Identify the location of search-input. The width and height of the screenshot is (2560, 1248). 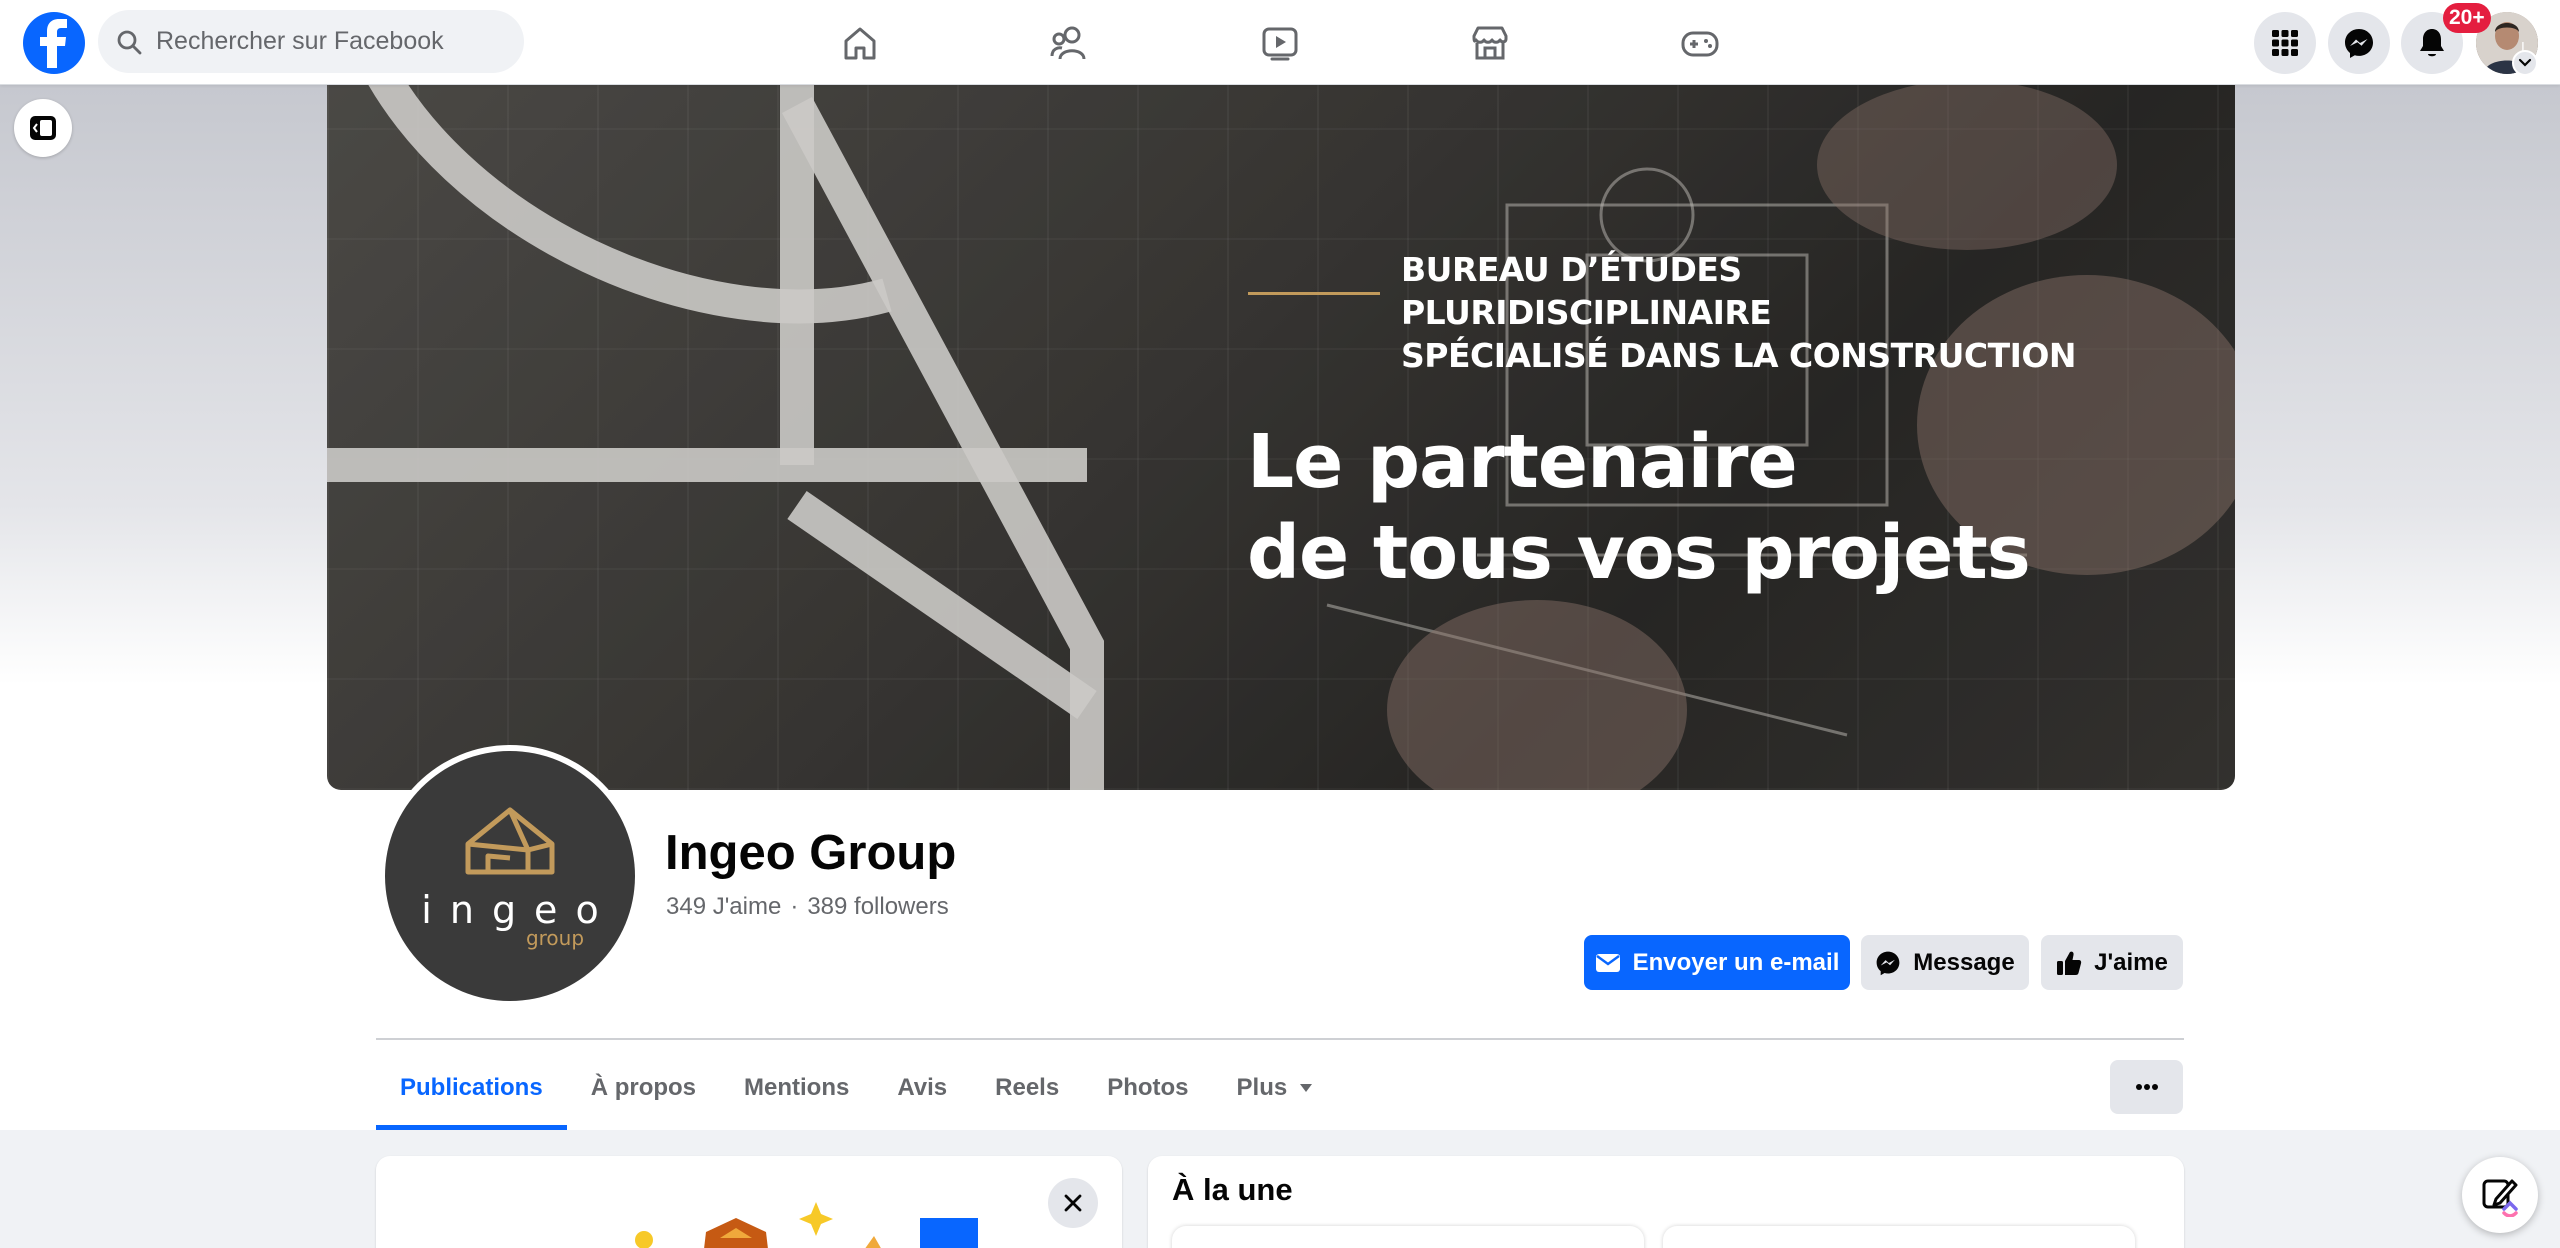
(321, 41).